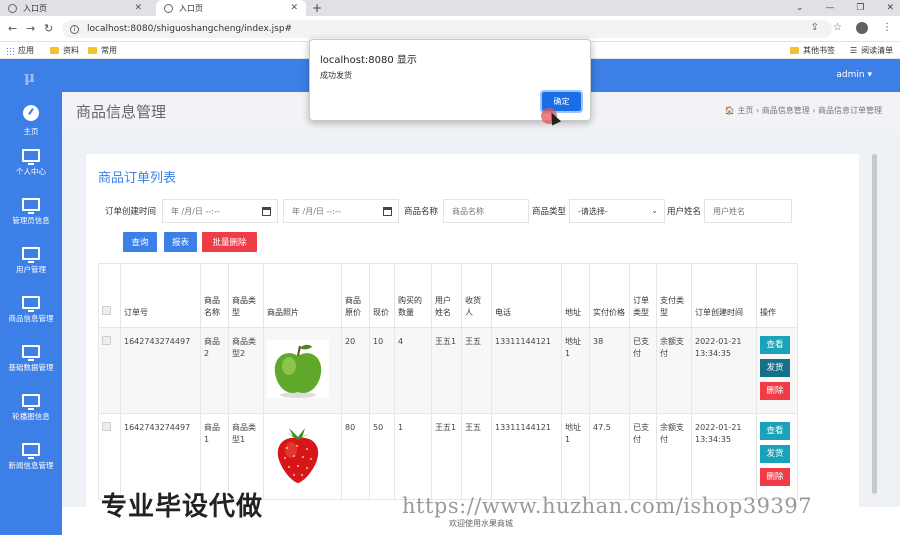 This screenshot has width=900, height=535. Describe the element at coordinates (862, 28) in the screenshot. I see `profile-avatar` at that location.